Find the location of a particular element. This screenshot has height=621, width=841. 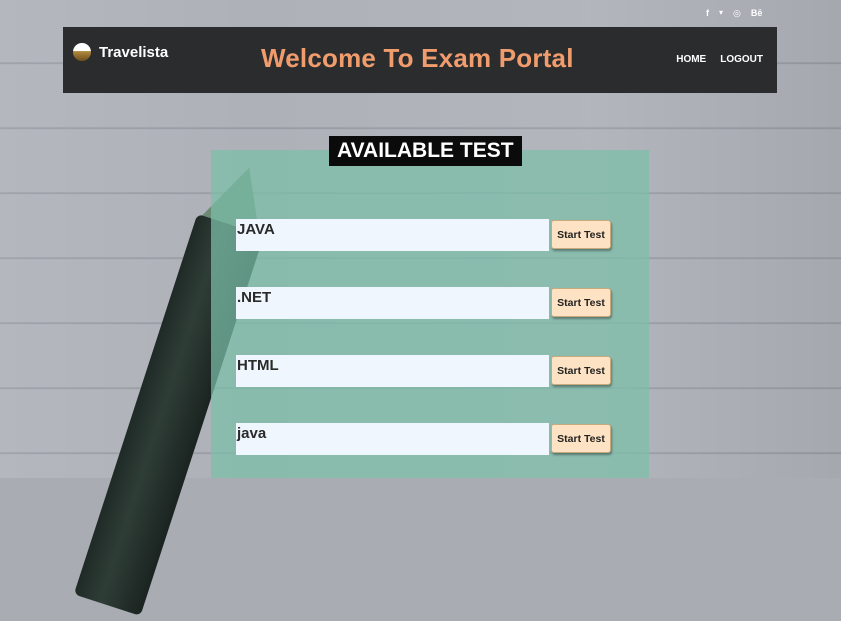

page-title: Welcome To Exam Portal is located at coordinates (417, 58).